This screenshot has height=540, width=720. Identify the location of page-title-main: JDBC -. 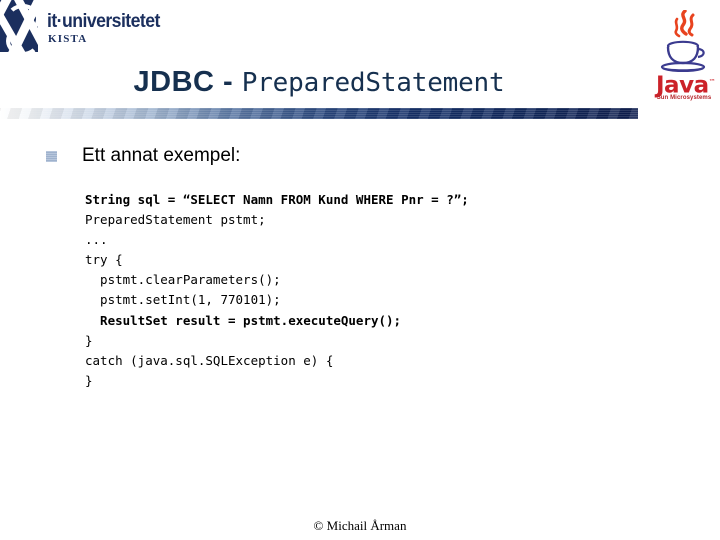
(187, 82).